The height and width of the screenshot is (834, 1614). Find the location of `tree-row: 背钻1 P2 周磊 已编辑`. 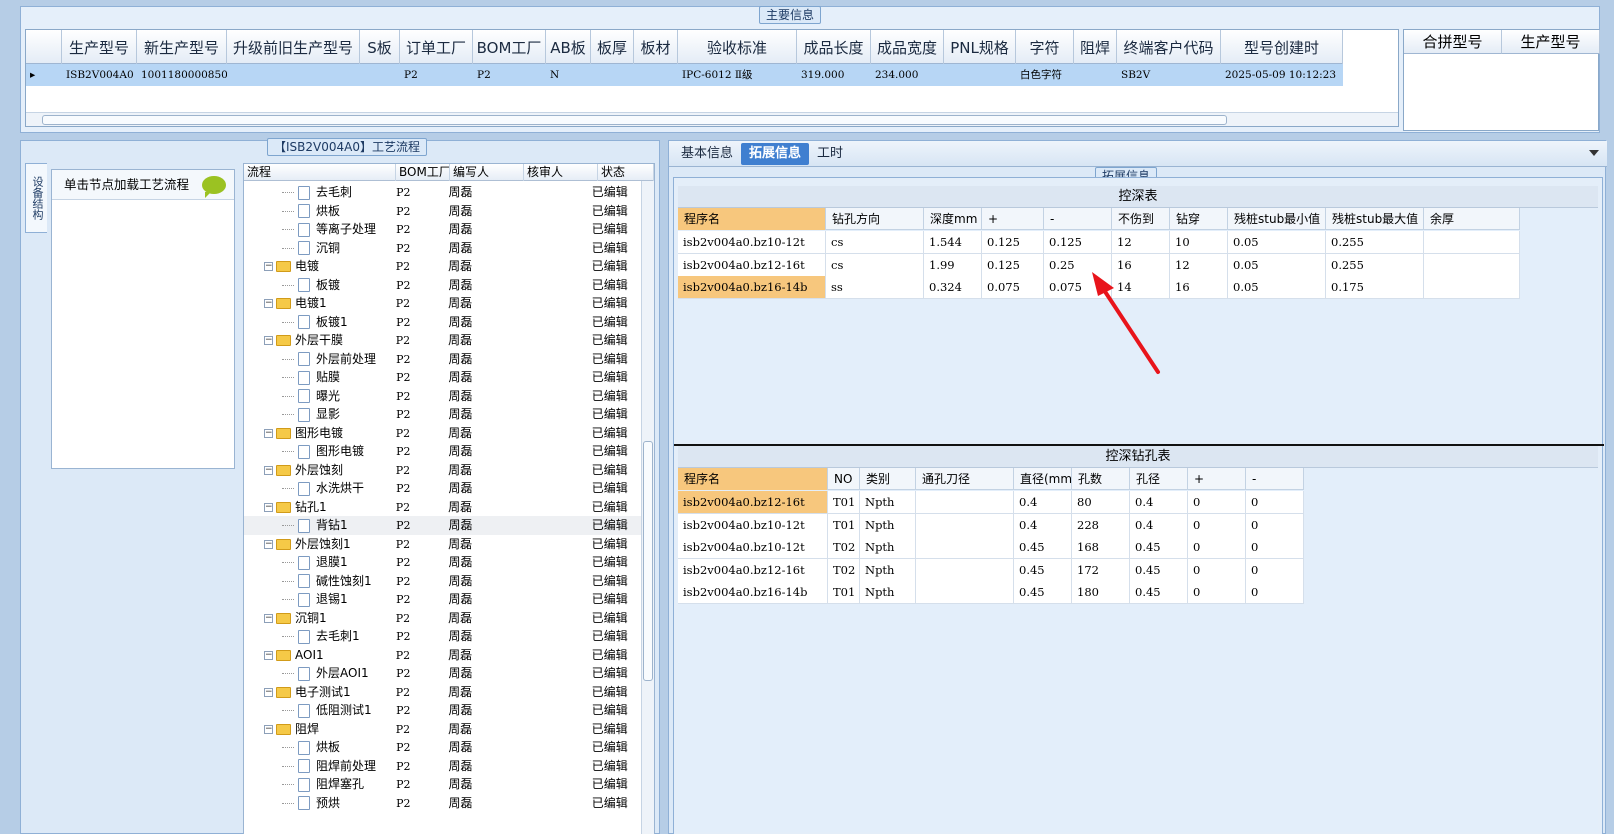

tree-row: 背钻1 P2 周磊 已编辑 is located at coordinates (443, 525).